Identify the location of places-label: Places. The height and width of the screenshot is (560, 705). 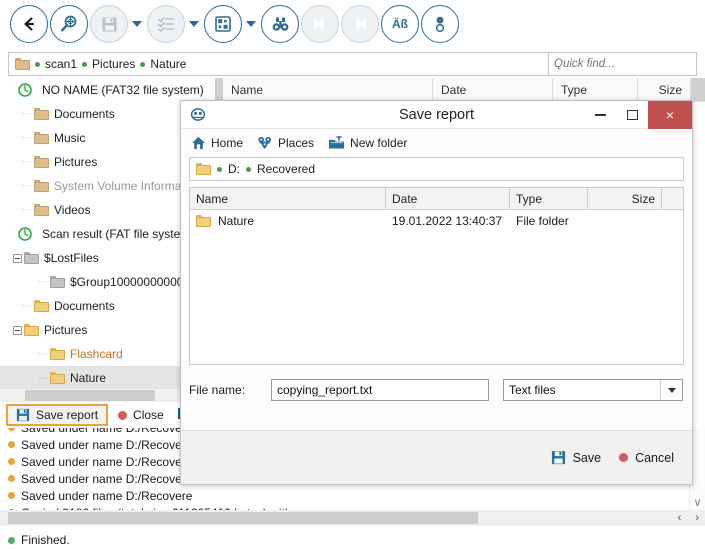
(296, 143).